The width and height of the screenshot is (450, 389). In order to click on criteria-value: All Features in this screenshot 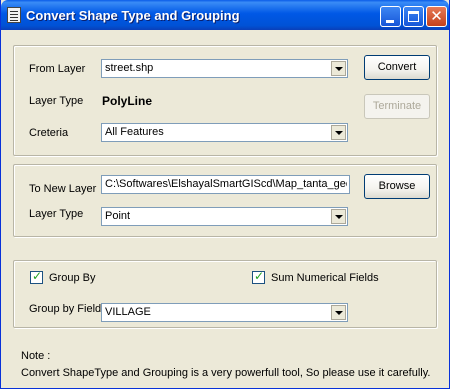, I will do `click(134, 132)`.